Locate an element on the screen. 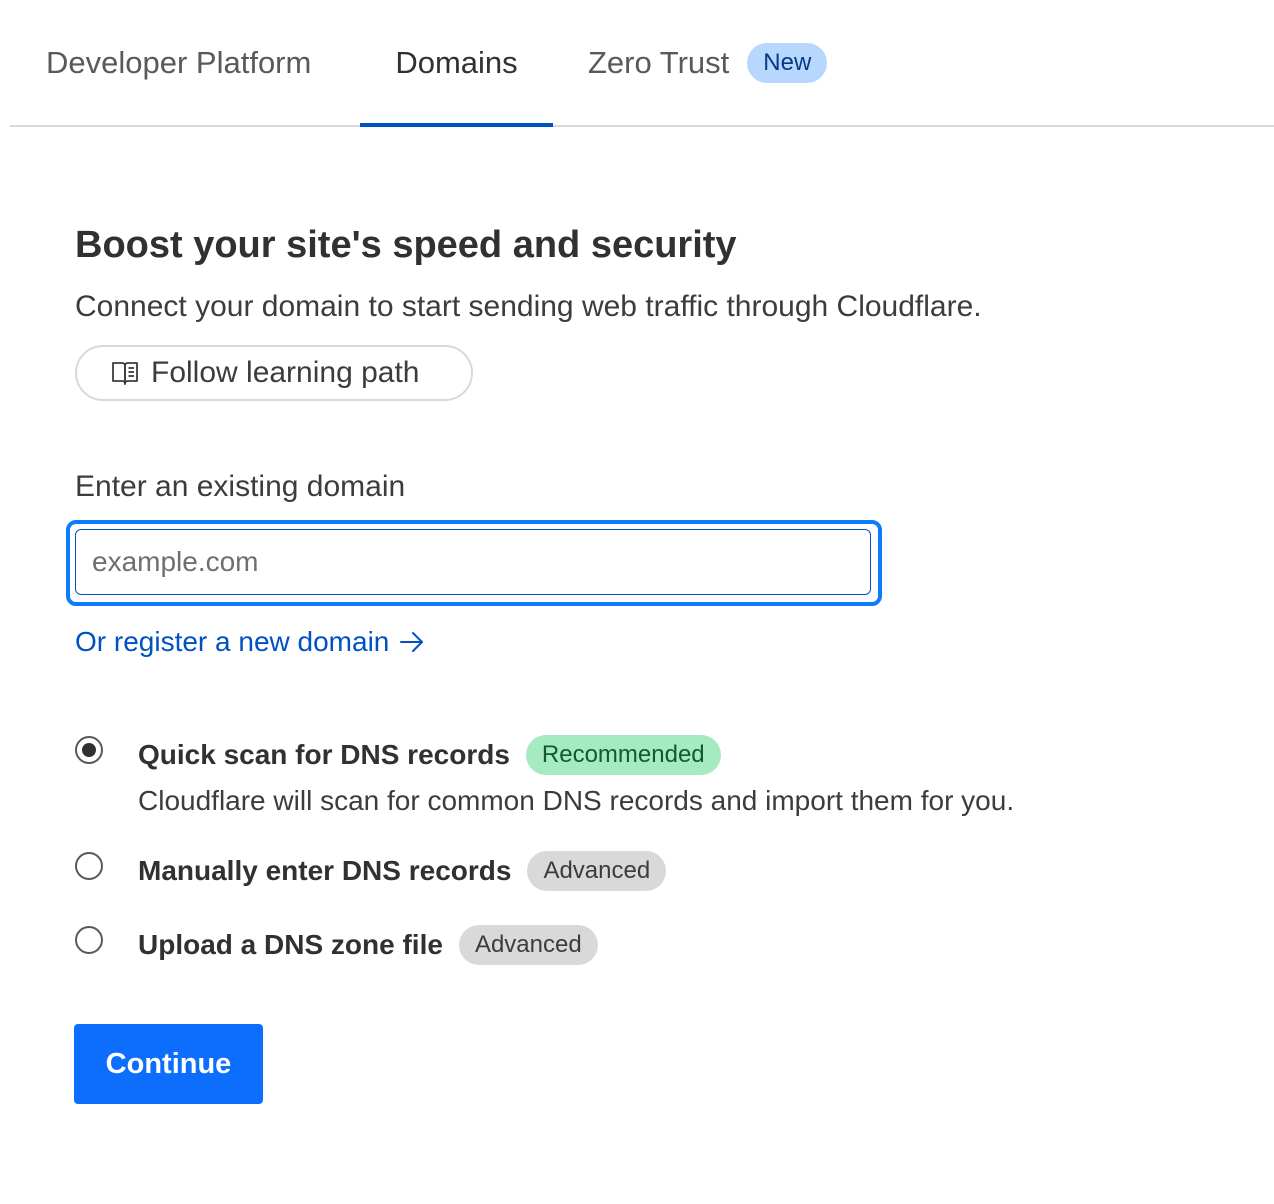 The width and height of the screenshot is (1274, 1204). active-tab-indicator is located at coordinates (456, 125).